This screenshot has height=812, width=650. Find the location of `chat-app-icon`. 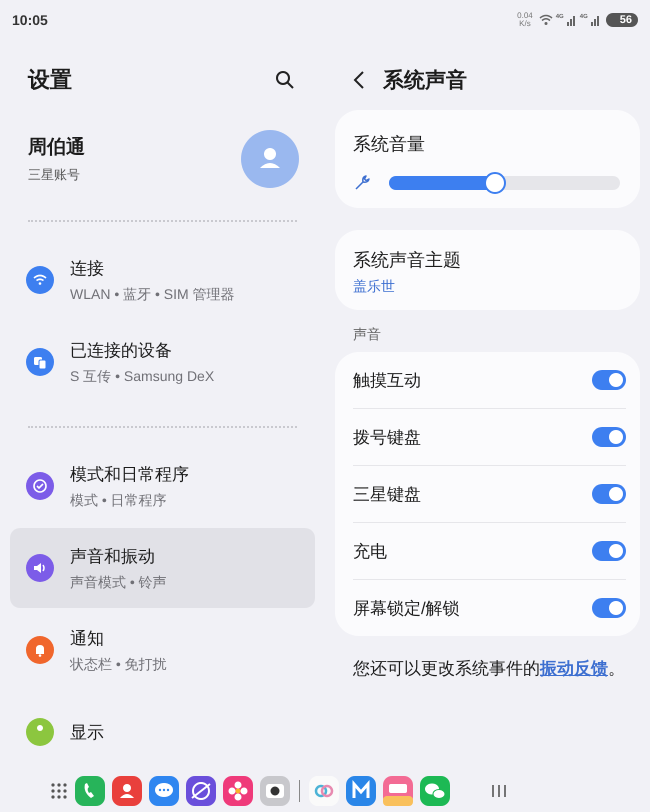

chat-app-icon is located at coordinates (435, 791).